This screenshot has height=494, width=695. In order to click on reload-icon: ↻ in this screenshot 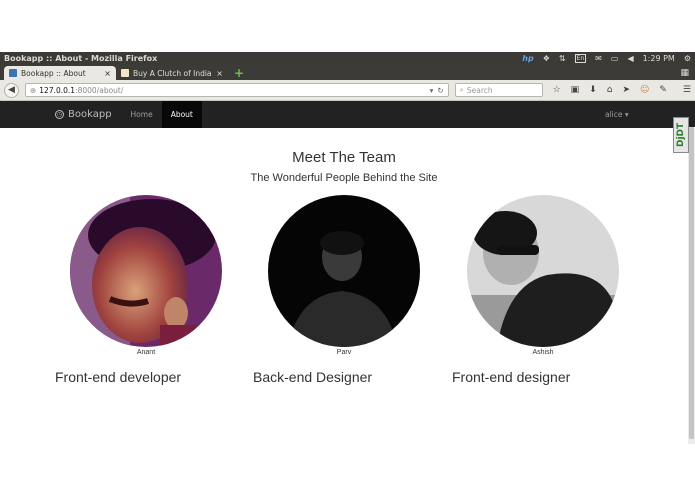, I will do `click(440, 90)`.